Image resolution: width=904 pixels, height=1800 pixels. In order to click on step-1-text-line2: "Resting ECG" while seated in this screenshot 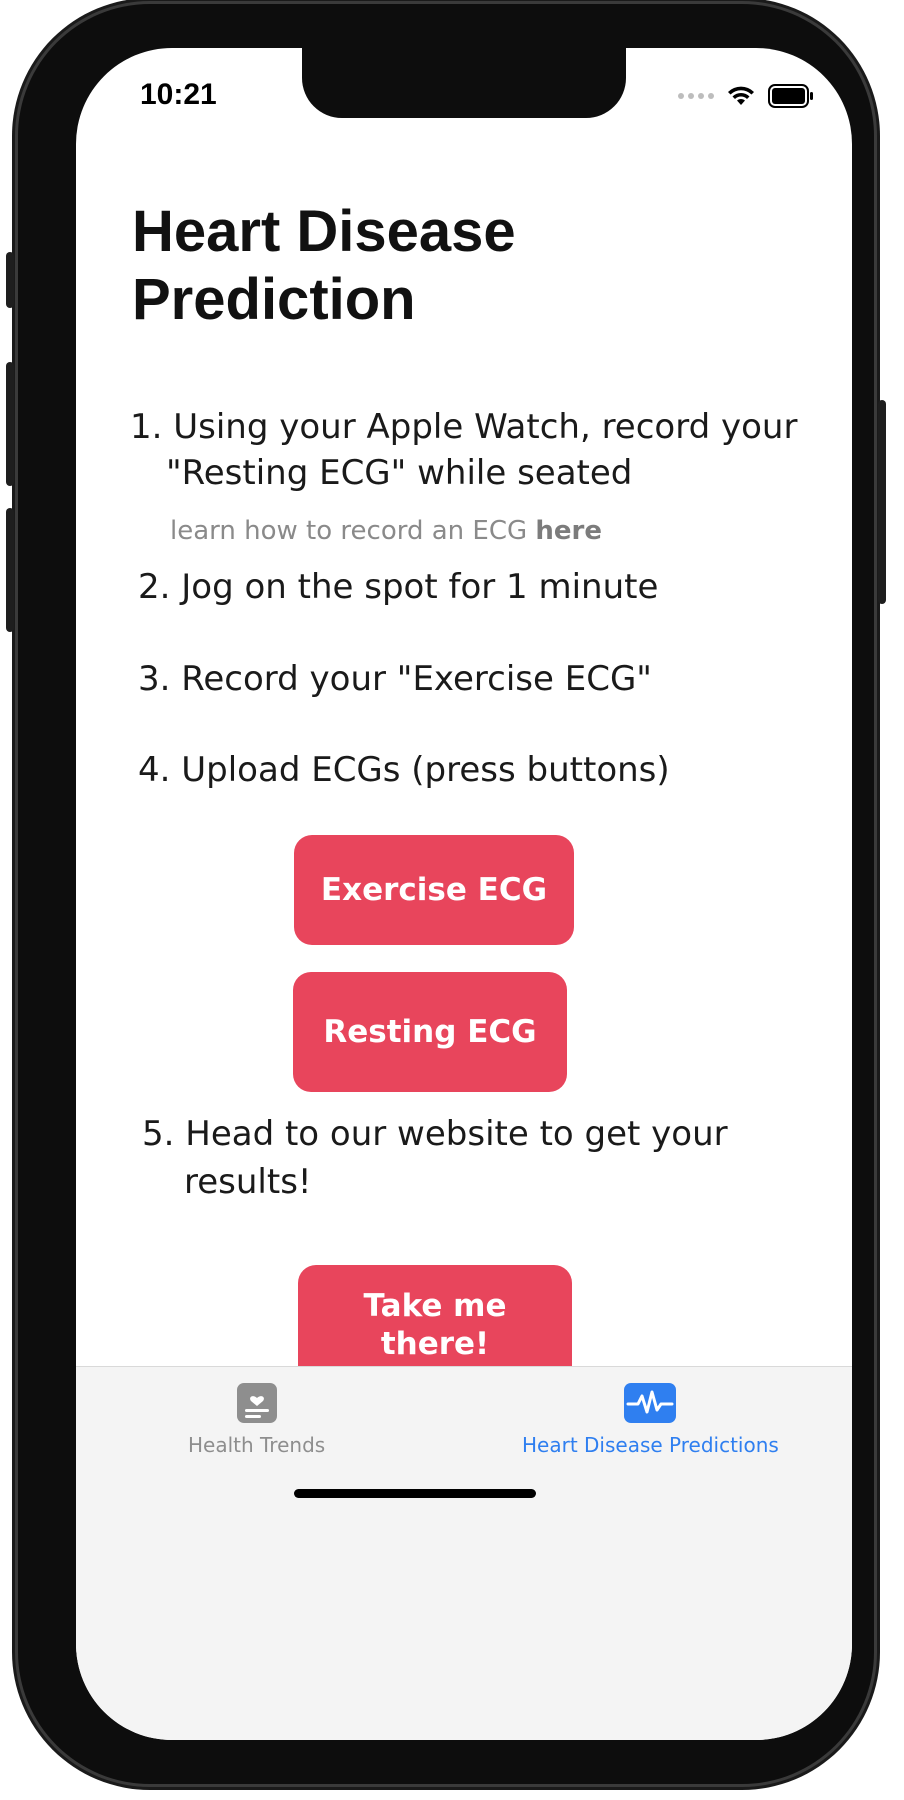, I will do `click(399, 473)`.